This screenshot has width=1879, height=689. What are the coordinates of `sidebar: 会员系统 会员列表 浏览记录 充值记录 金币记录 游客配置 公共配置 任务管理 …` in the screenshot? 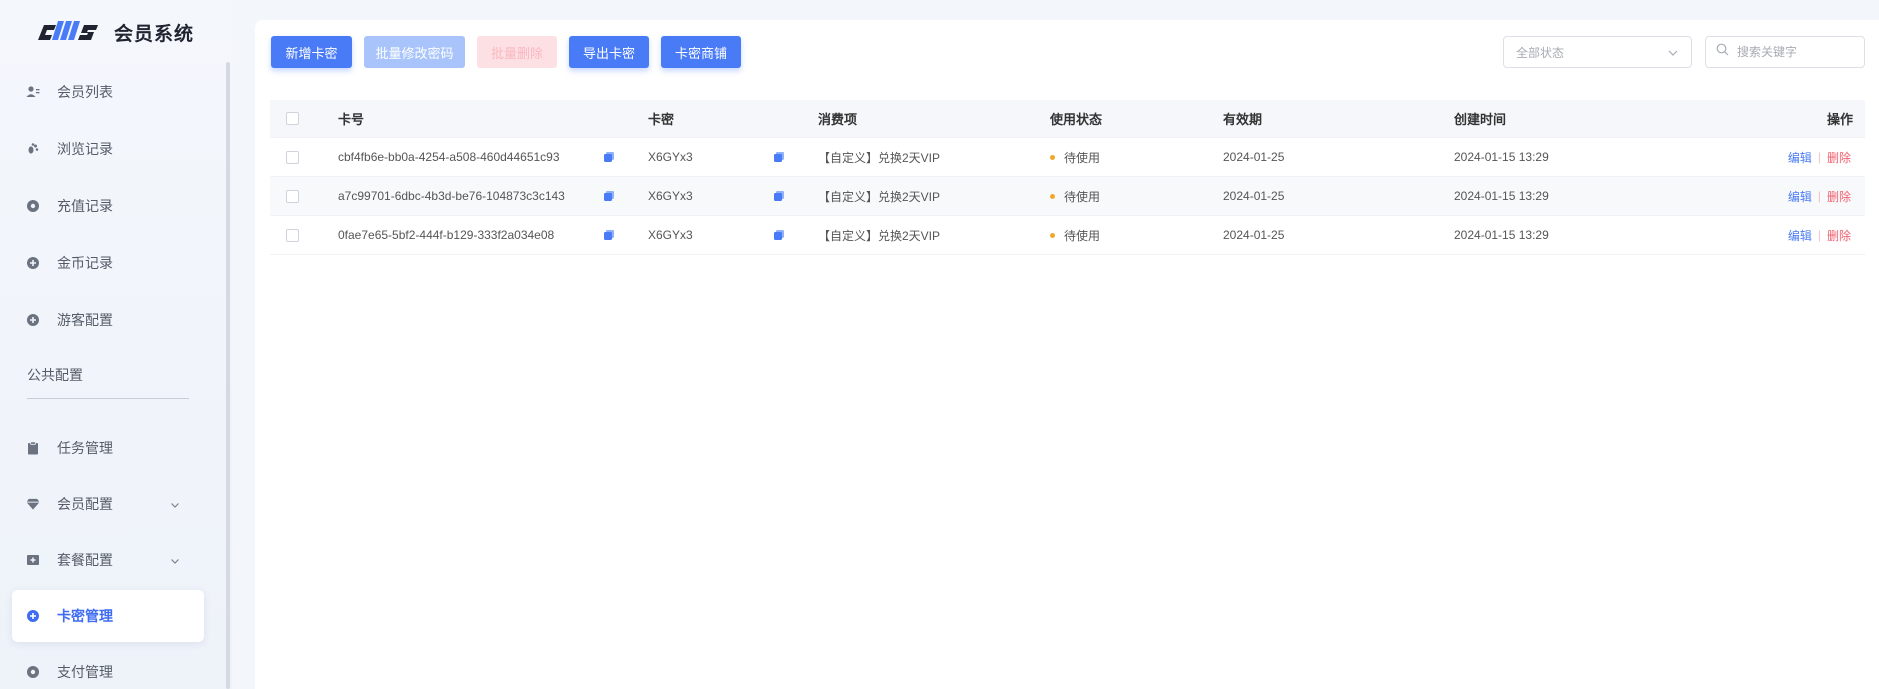 It's located at (116, 344).